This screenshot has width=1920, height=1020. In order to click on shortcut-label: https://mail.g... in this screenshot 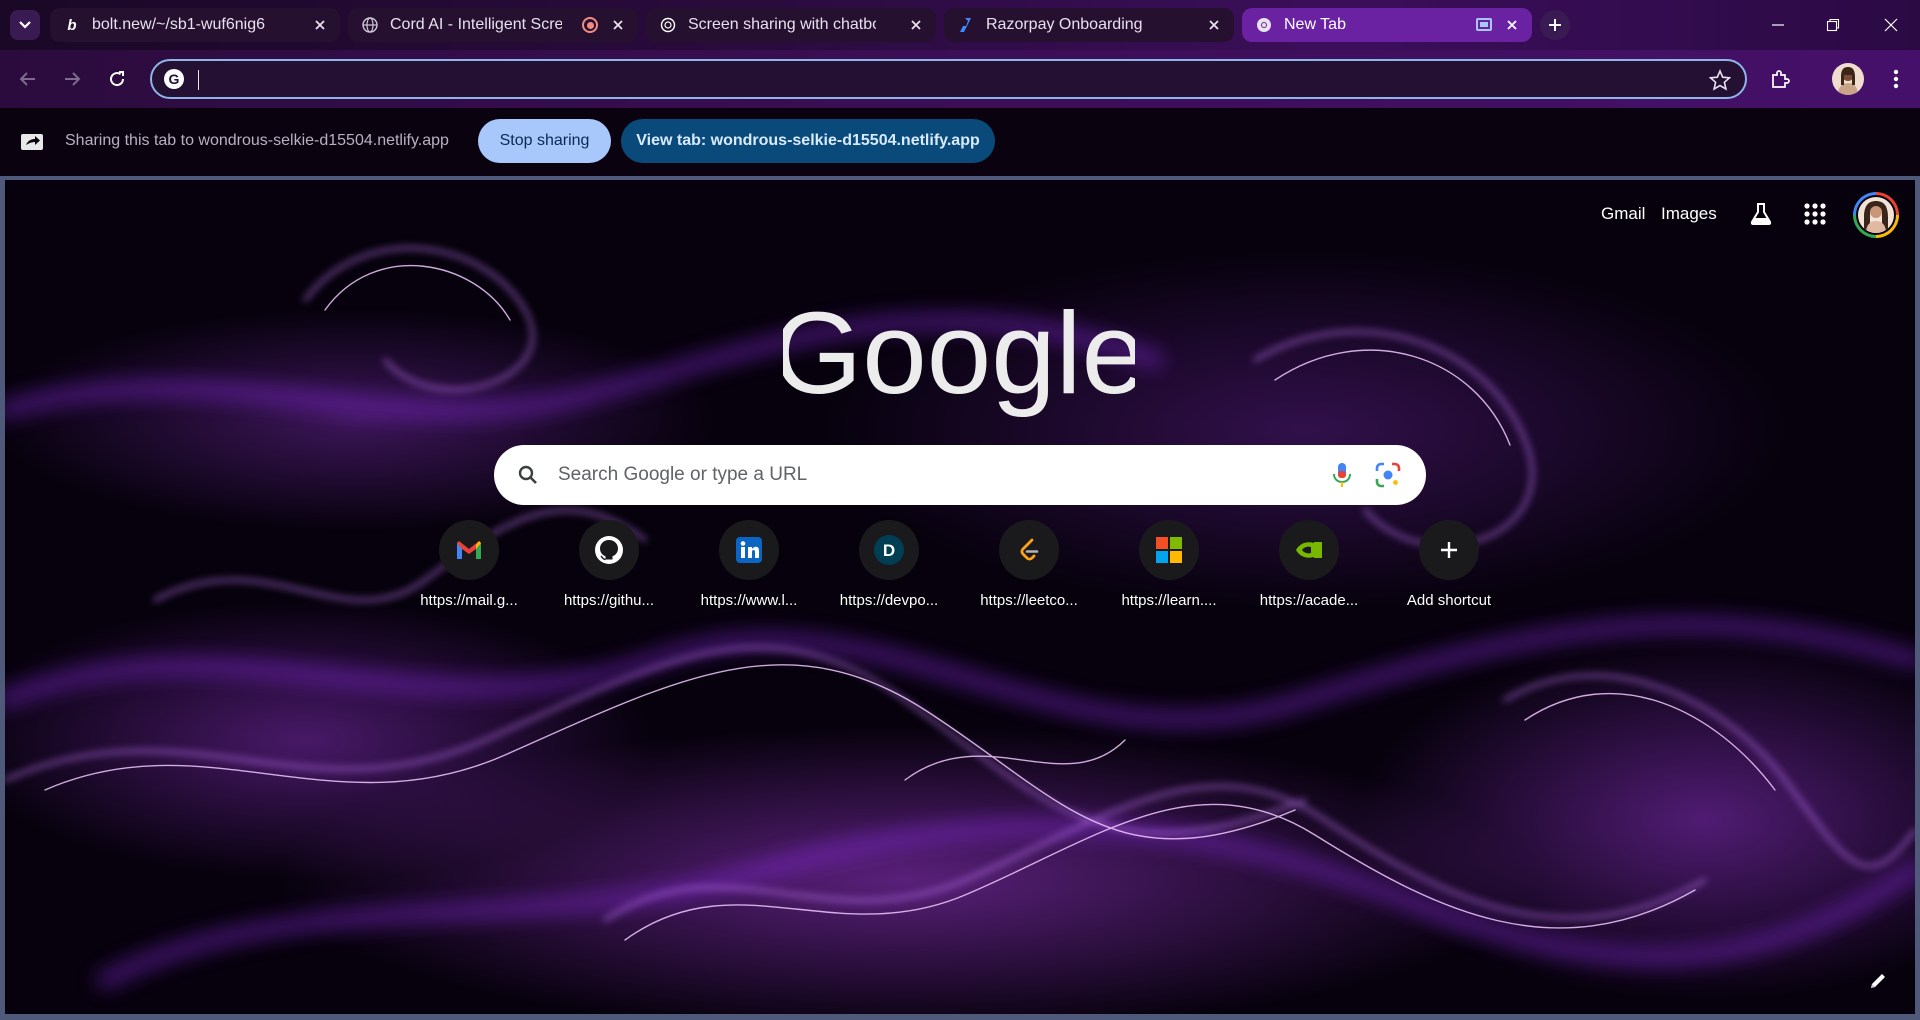, I will do `click(469, 600)`.